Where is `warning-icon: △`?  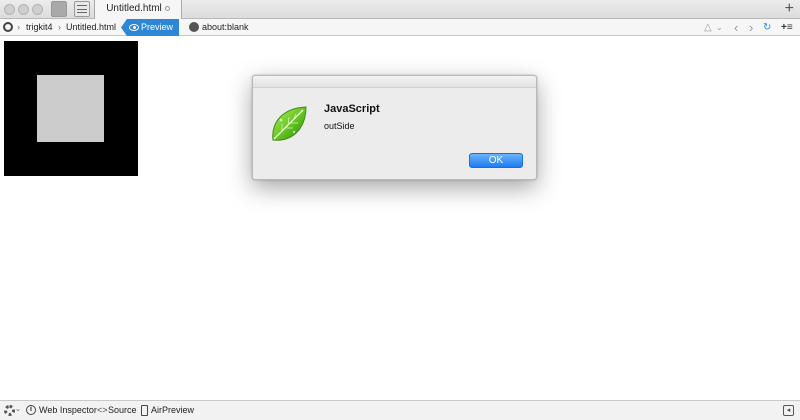
warning-icon: △ is located at coordinates (708, 27).